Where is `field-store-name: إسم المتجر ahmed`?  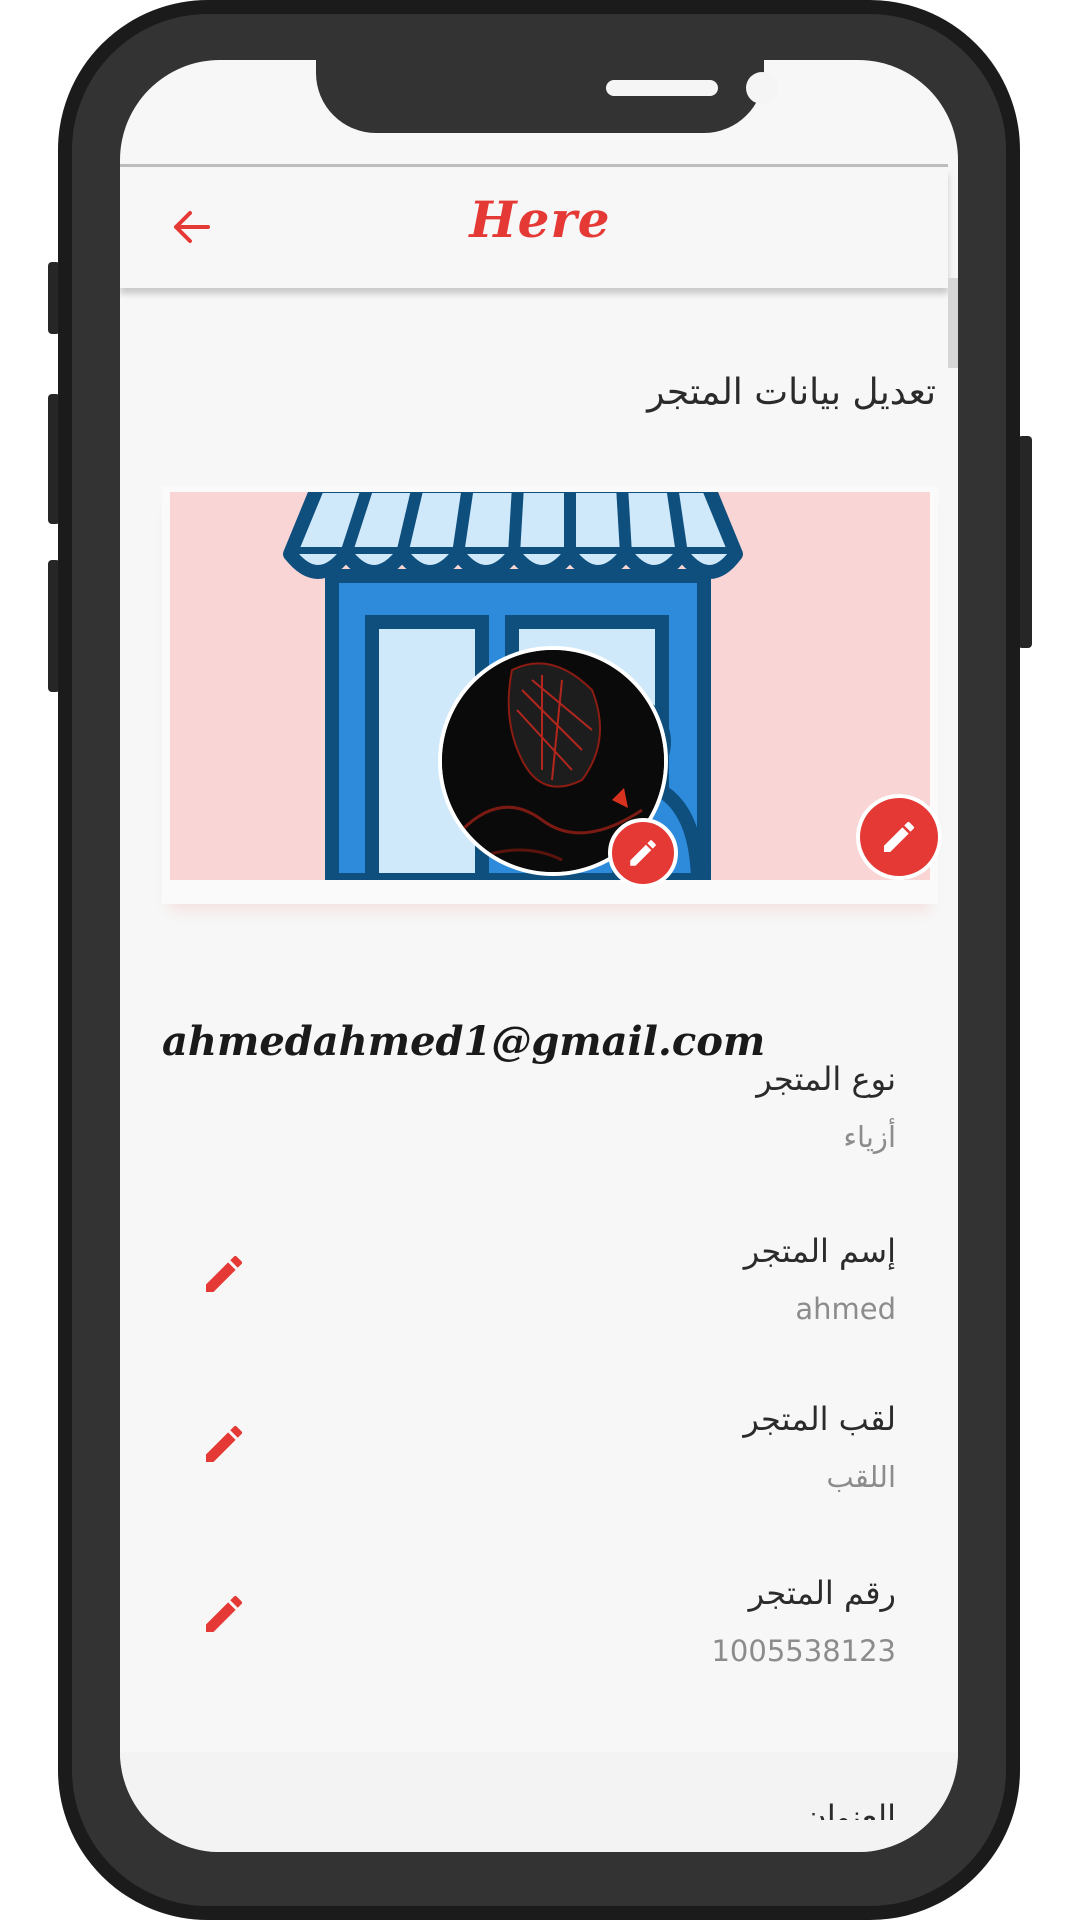 field-store-name: إسم المتجر ahmed is located at coordinates (546, 1279).